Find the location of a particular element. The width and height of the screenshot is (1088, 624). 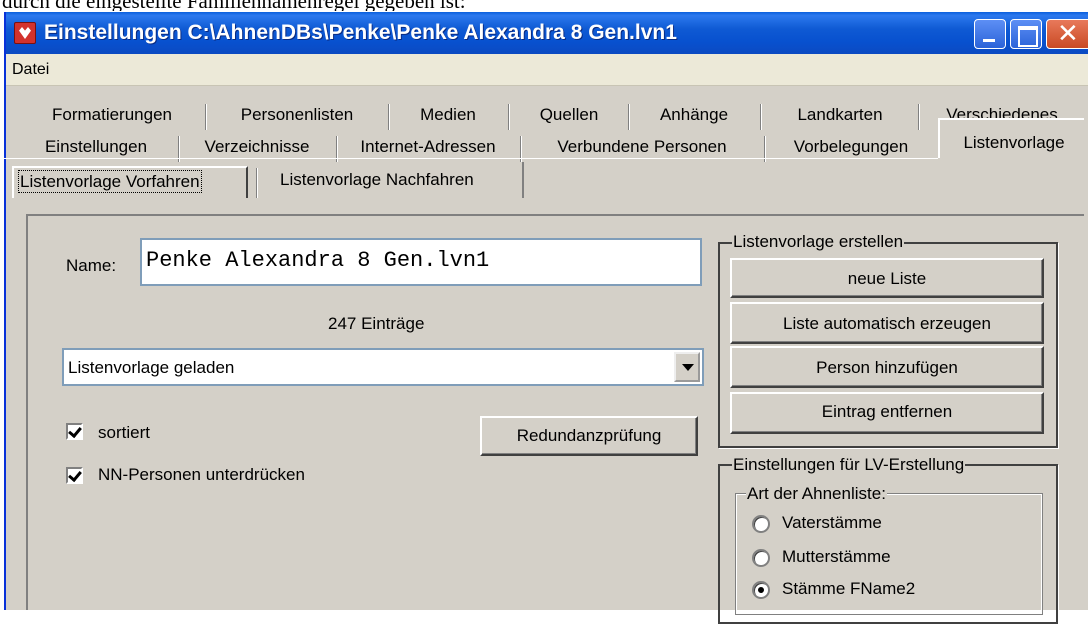

subtab-listenvorlage-nachfahren: Listenvorlage Nachfahren is located at coordinates (393, 180).